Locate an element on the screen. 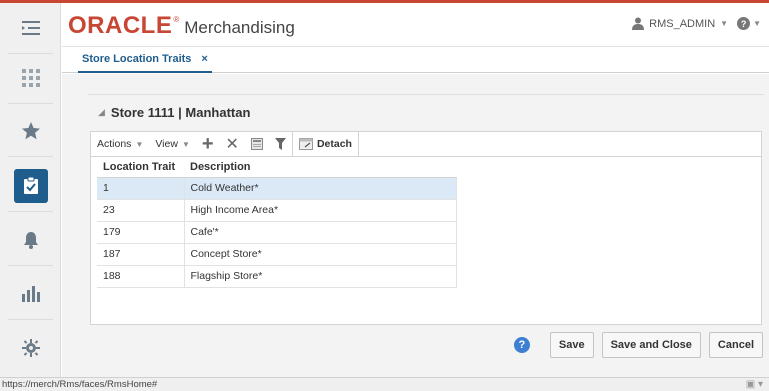 The height and width of the screenshot is (391, 769). cell-description: Concept Store* is located at coordinates (320, 254).